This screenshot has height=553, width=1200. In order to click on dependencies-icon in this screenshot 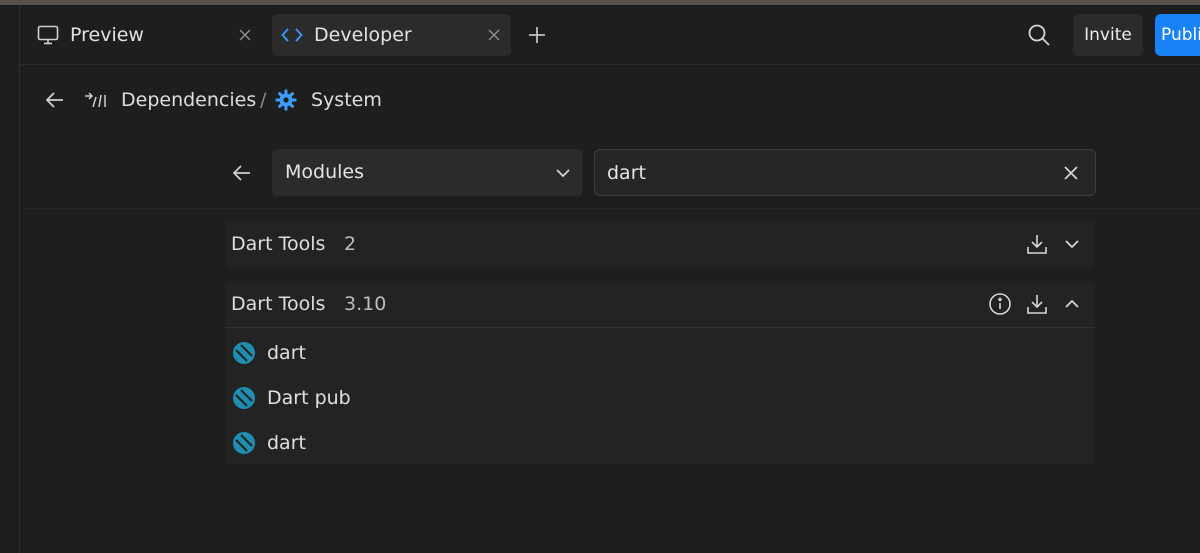, I will do `click(95, 100)`.